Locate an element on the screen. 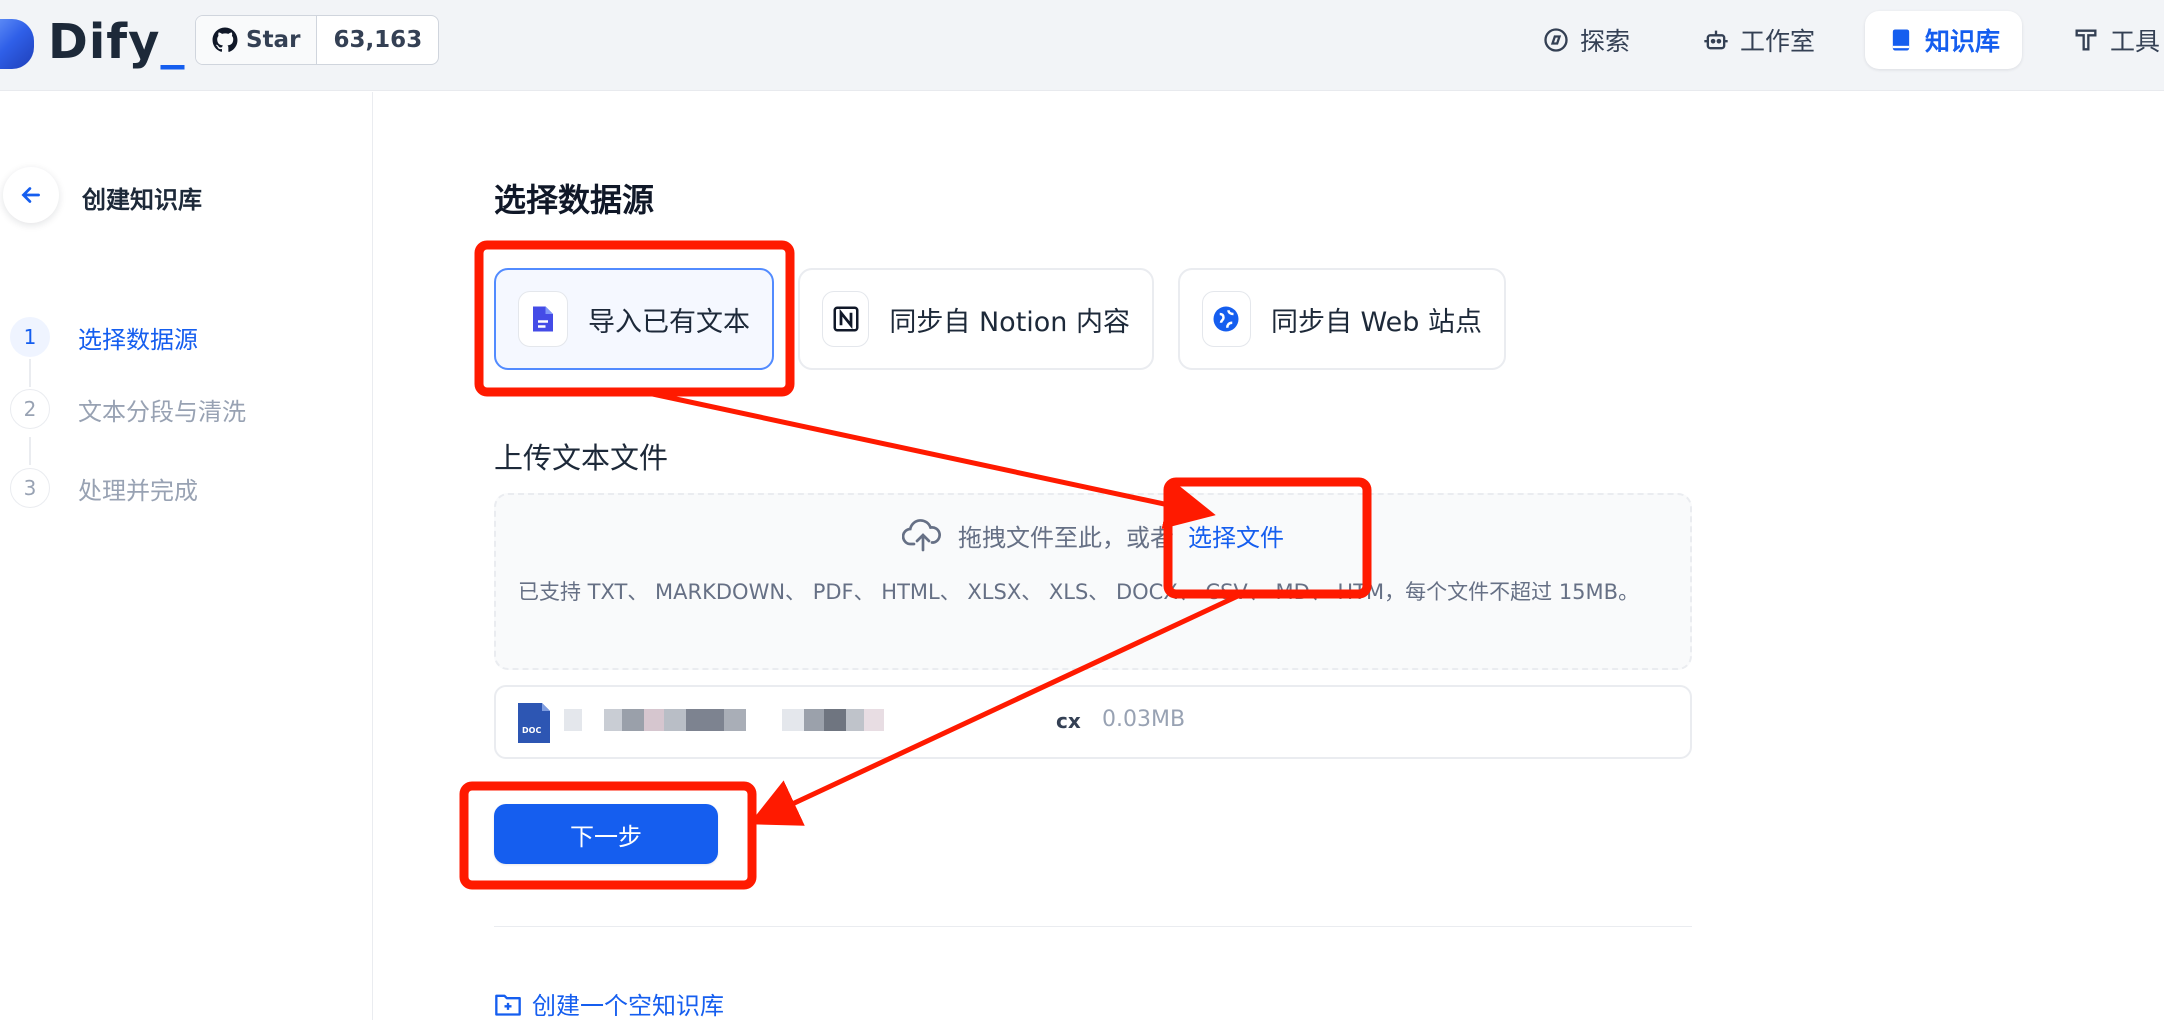 The image size is (2164, 1021). step-1-number: 1 is located at coordinates (30, 337).